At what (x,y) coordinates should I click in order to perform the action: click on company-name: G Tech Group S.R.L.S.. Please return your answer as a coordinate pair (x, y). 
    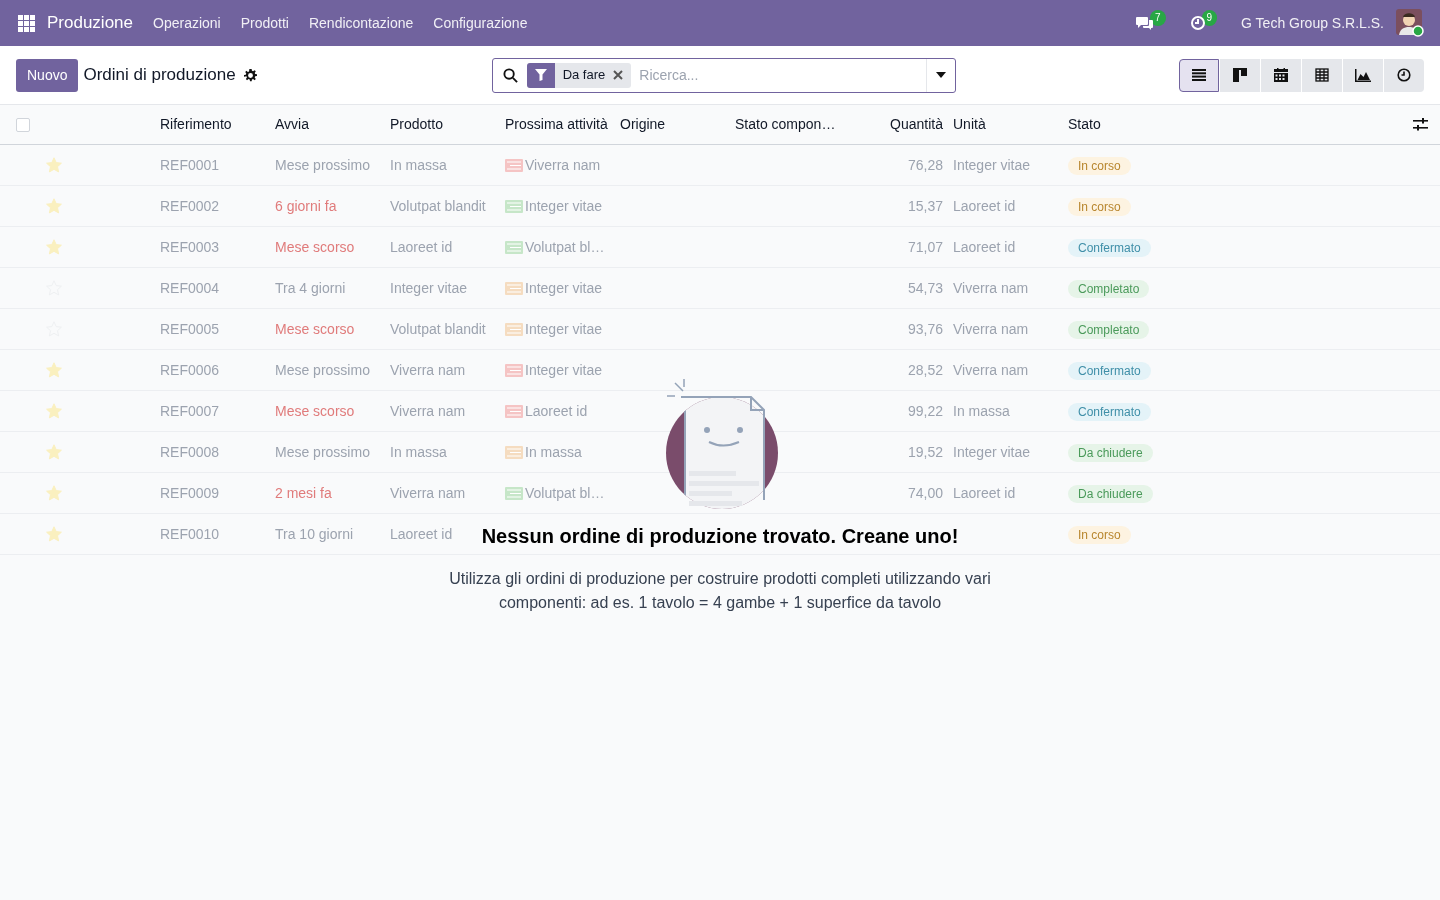
    Looking at the image, I should click on (1312, 23).